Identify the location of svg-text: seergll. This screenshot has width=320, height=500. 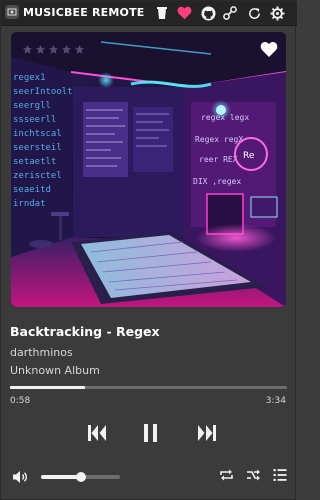
(32, 106).